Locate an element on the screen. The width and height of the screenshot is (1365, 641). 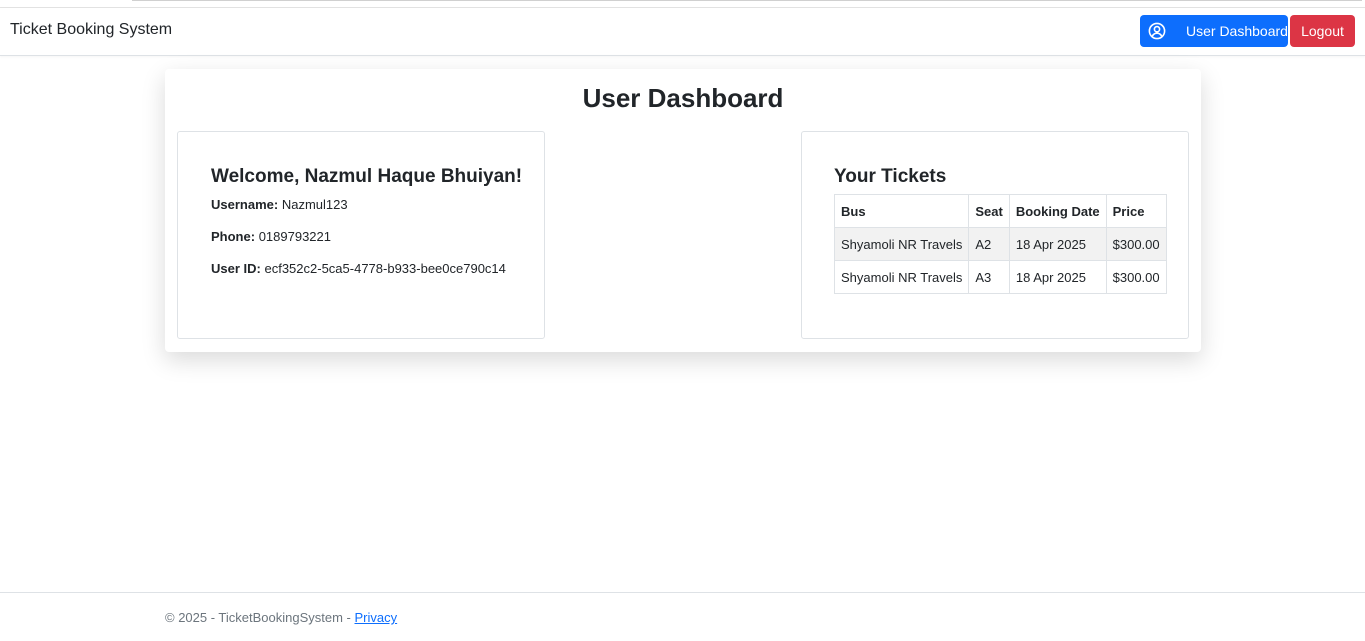
copyright-text: © 2025 - TicketBookingSystem - is located at coordinates (260, 617).